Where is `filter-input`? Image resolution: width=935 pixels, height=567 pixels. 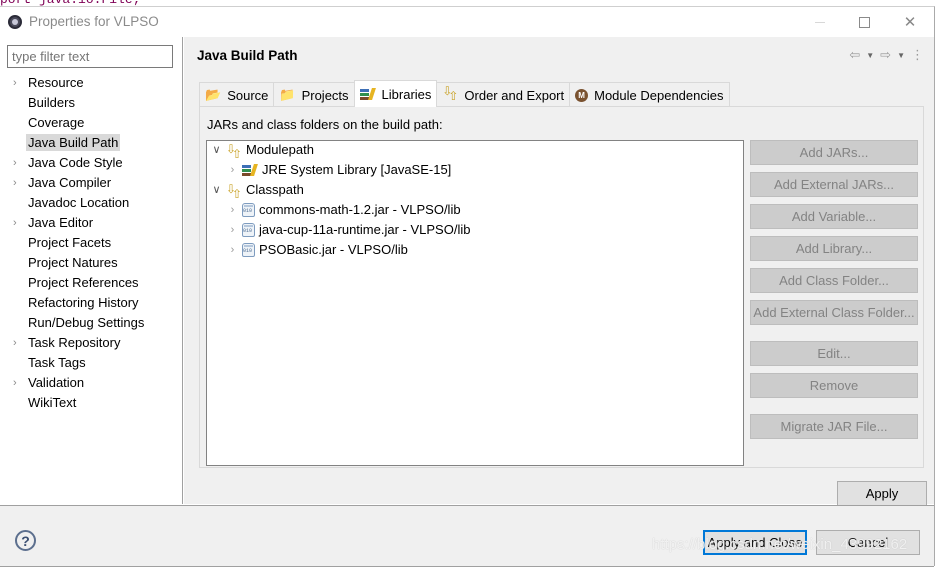
filter-input is located at coordinates (90, 56).